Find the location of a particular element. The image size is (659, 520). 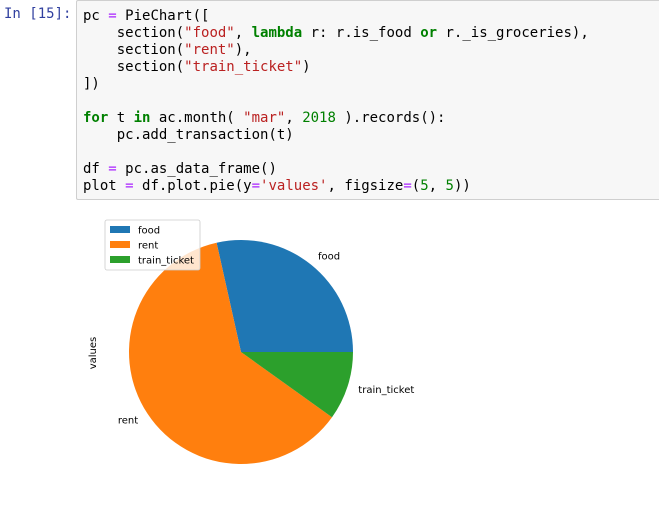

code-token: or is located at coordinates (429, 33).